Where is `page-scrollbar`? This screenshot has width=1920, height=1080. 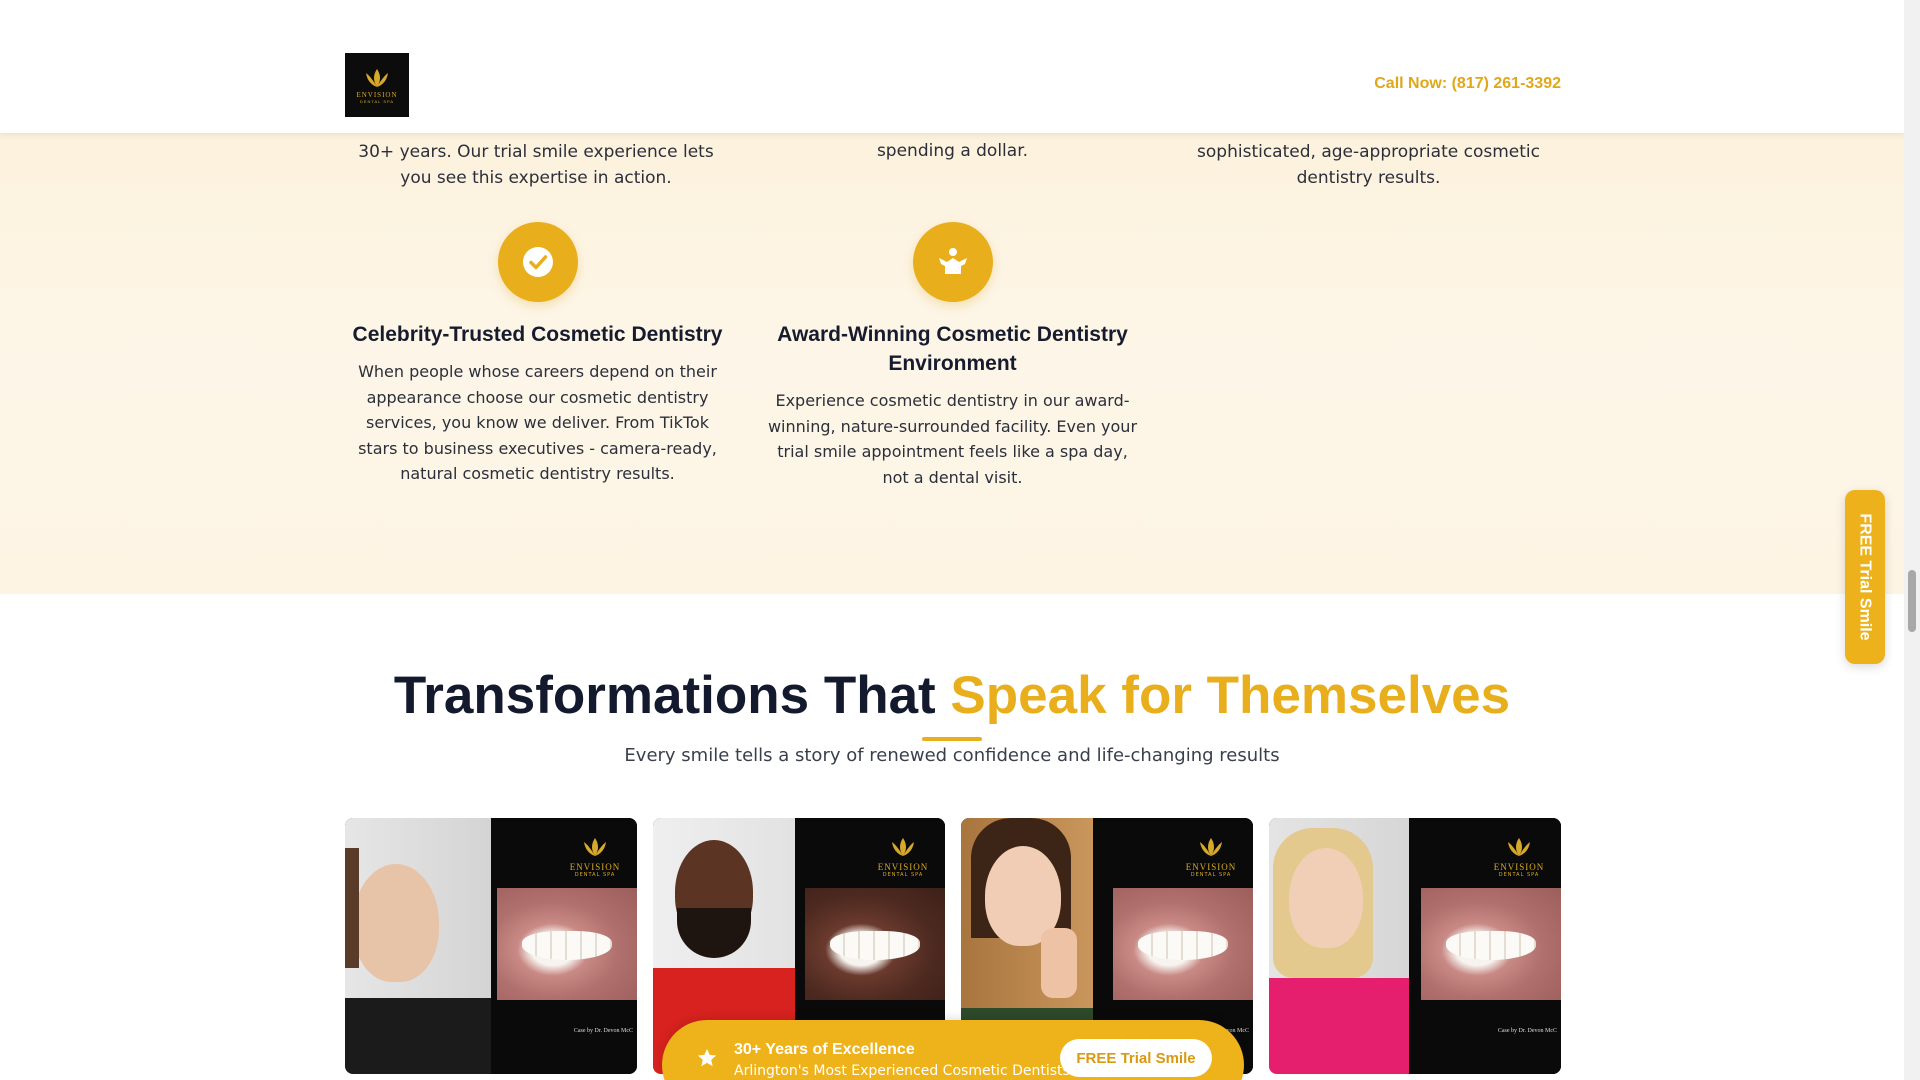
page-scrollbar is located at coordinates (1912, 540).